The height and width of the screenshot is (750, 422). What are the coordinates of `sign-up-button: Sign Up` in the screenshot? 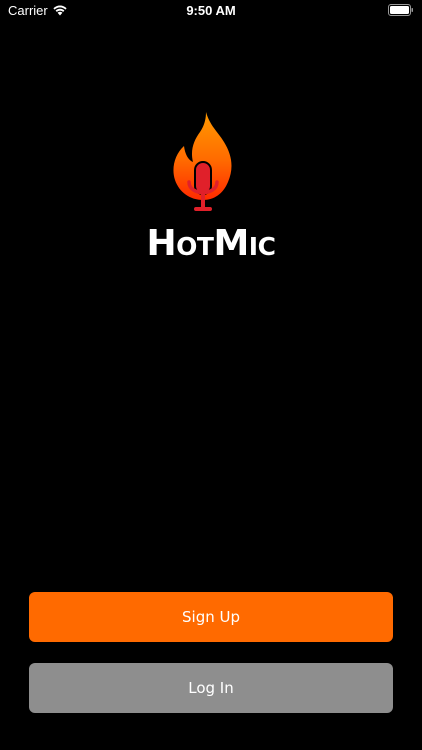 It's located at (211, 617).